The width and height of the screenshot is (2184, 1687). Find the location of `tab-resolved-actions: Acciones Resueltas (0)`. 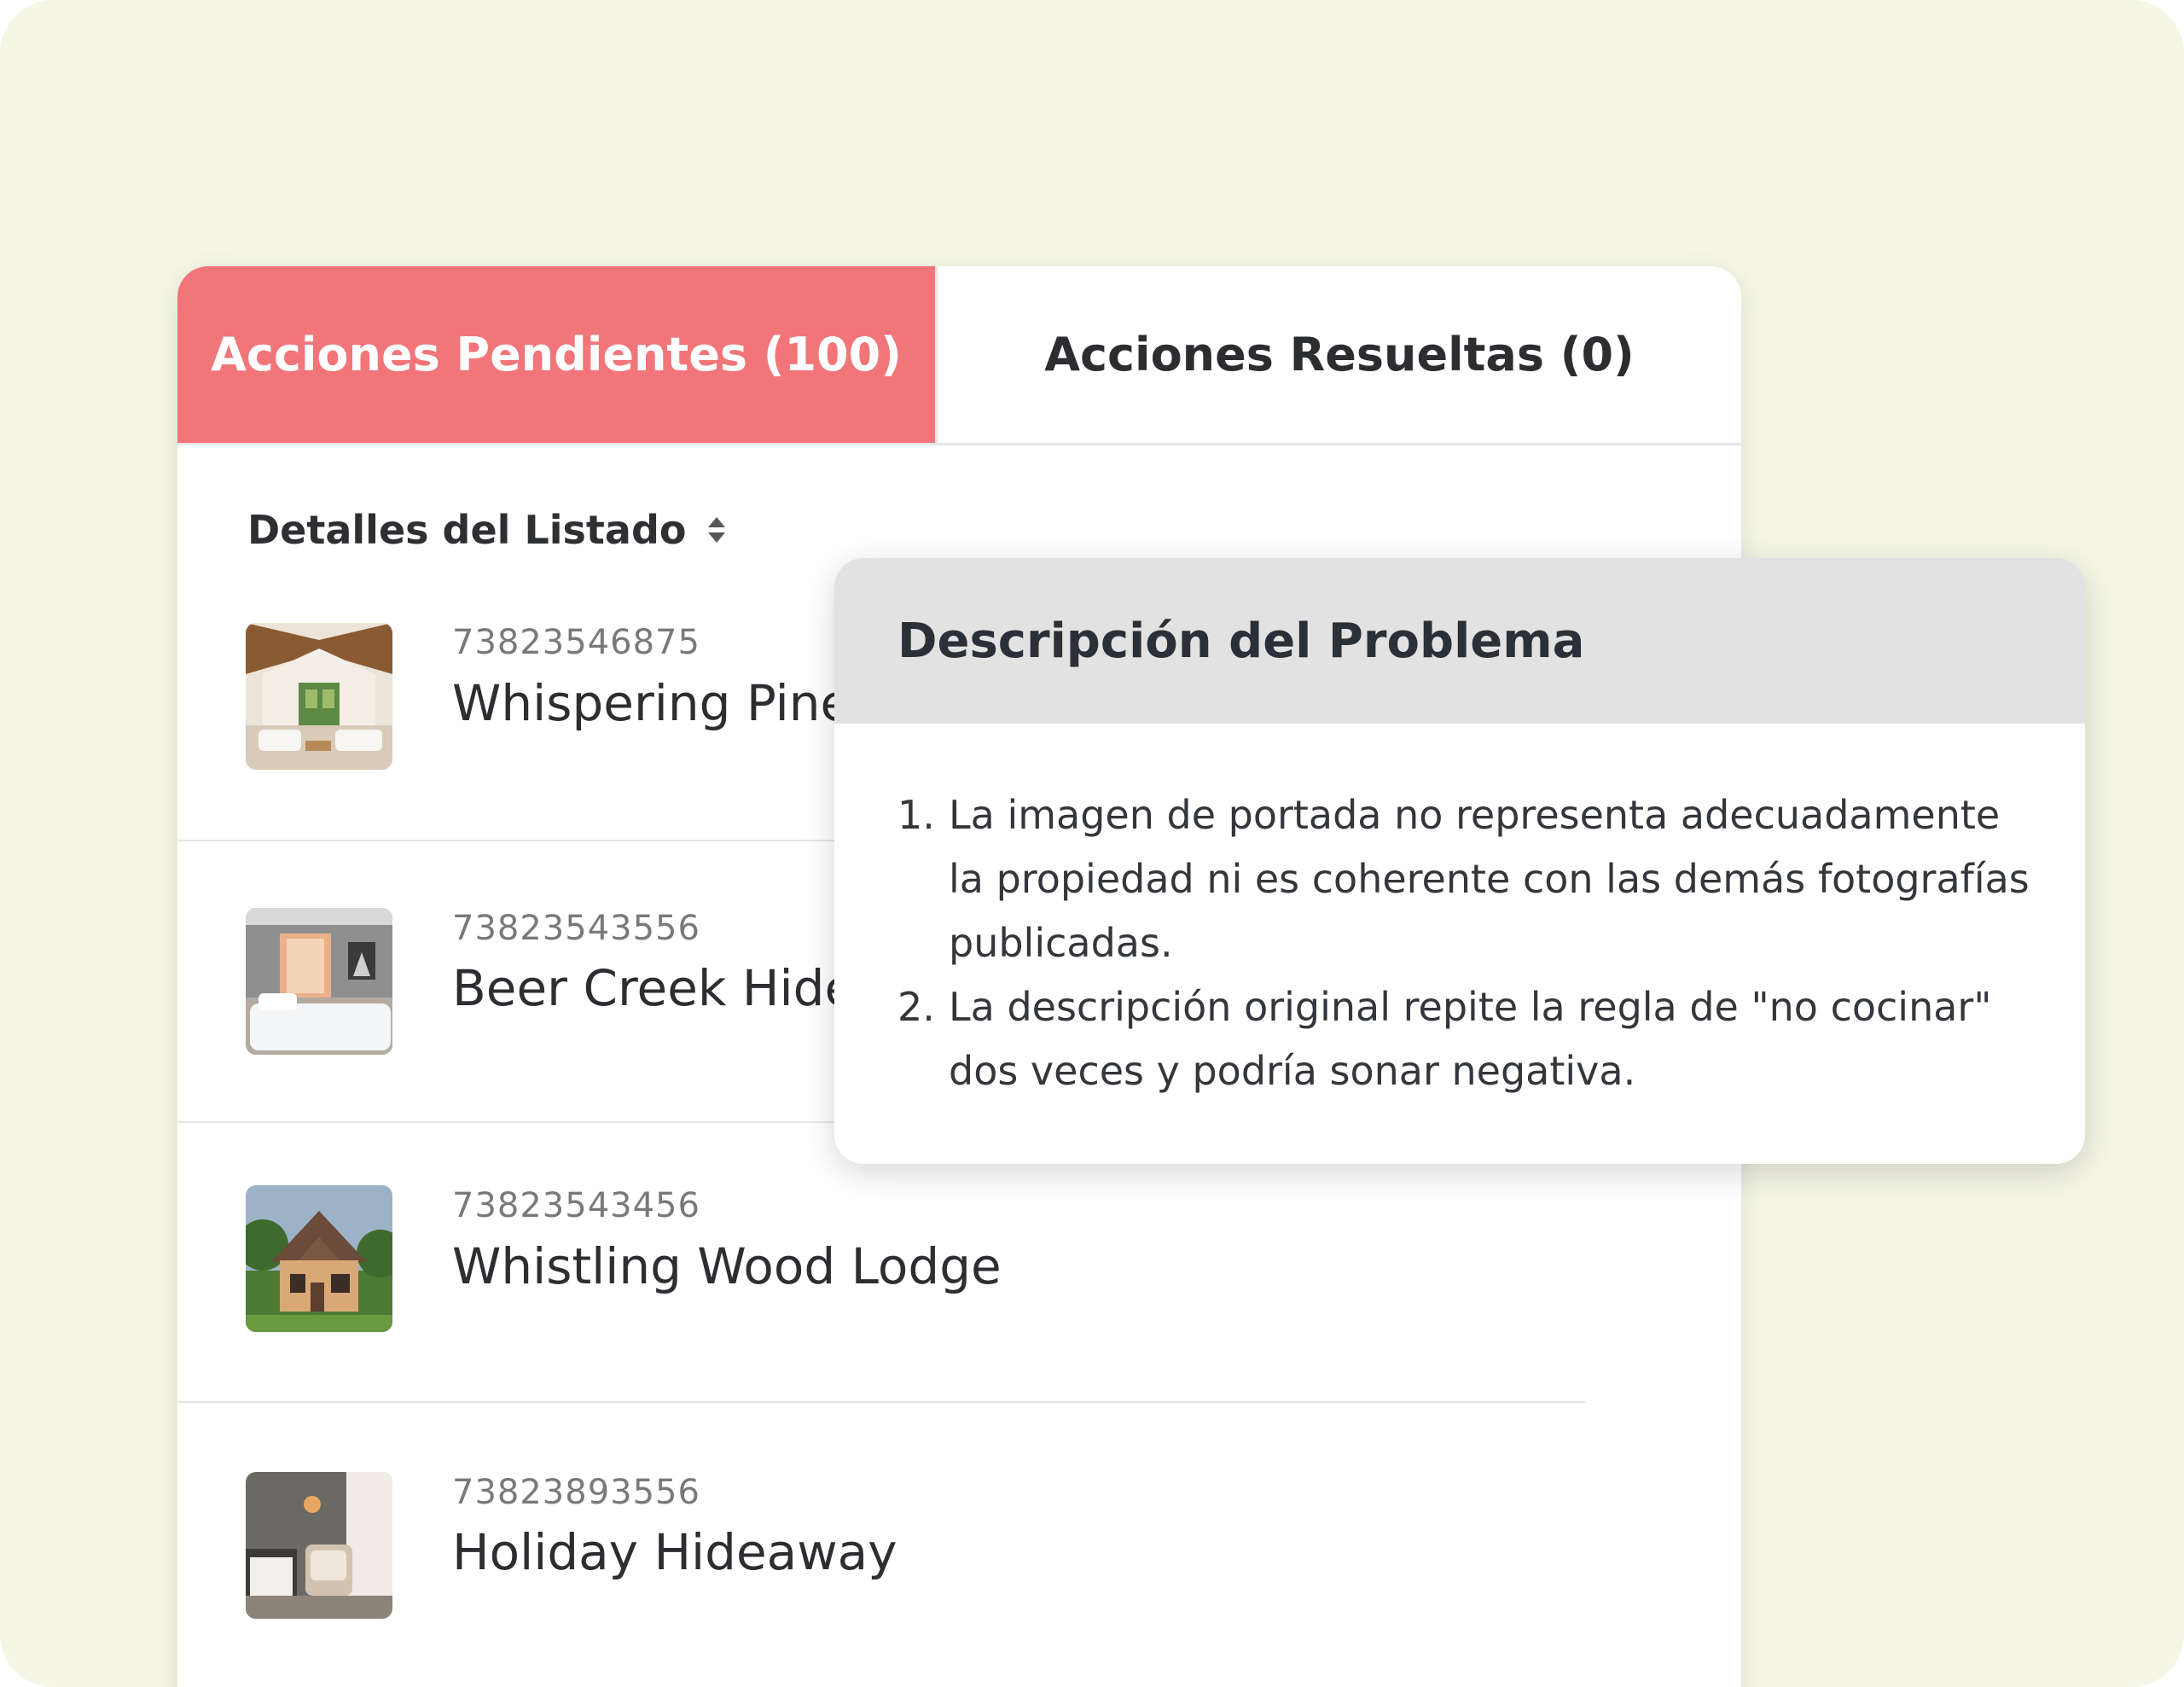

tab-resolved-actions: Acciones Resueltas (0) is located at coordinates (1338, 354).